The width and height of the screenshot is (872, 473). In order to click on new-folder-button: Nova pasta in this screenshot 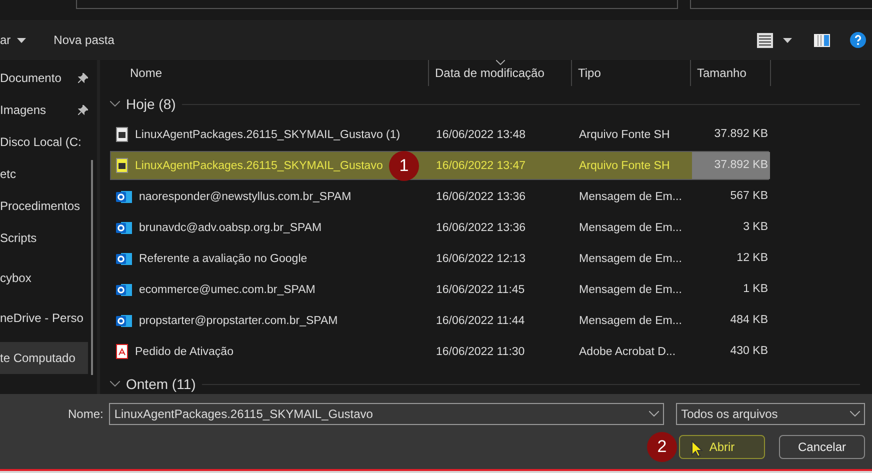, I will do `click(84, 40)`.